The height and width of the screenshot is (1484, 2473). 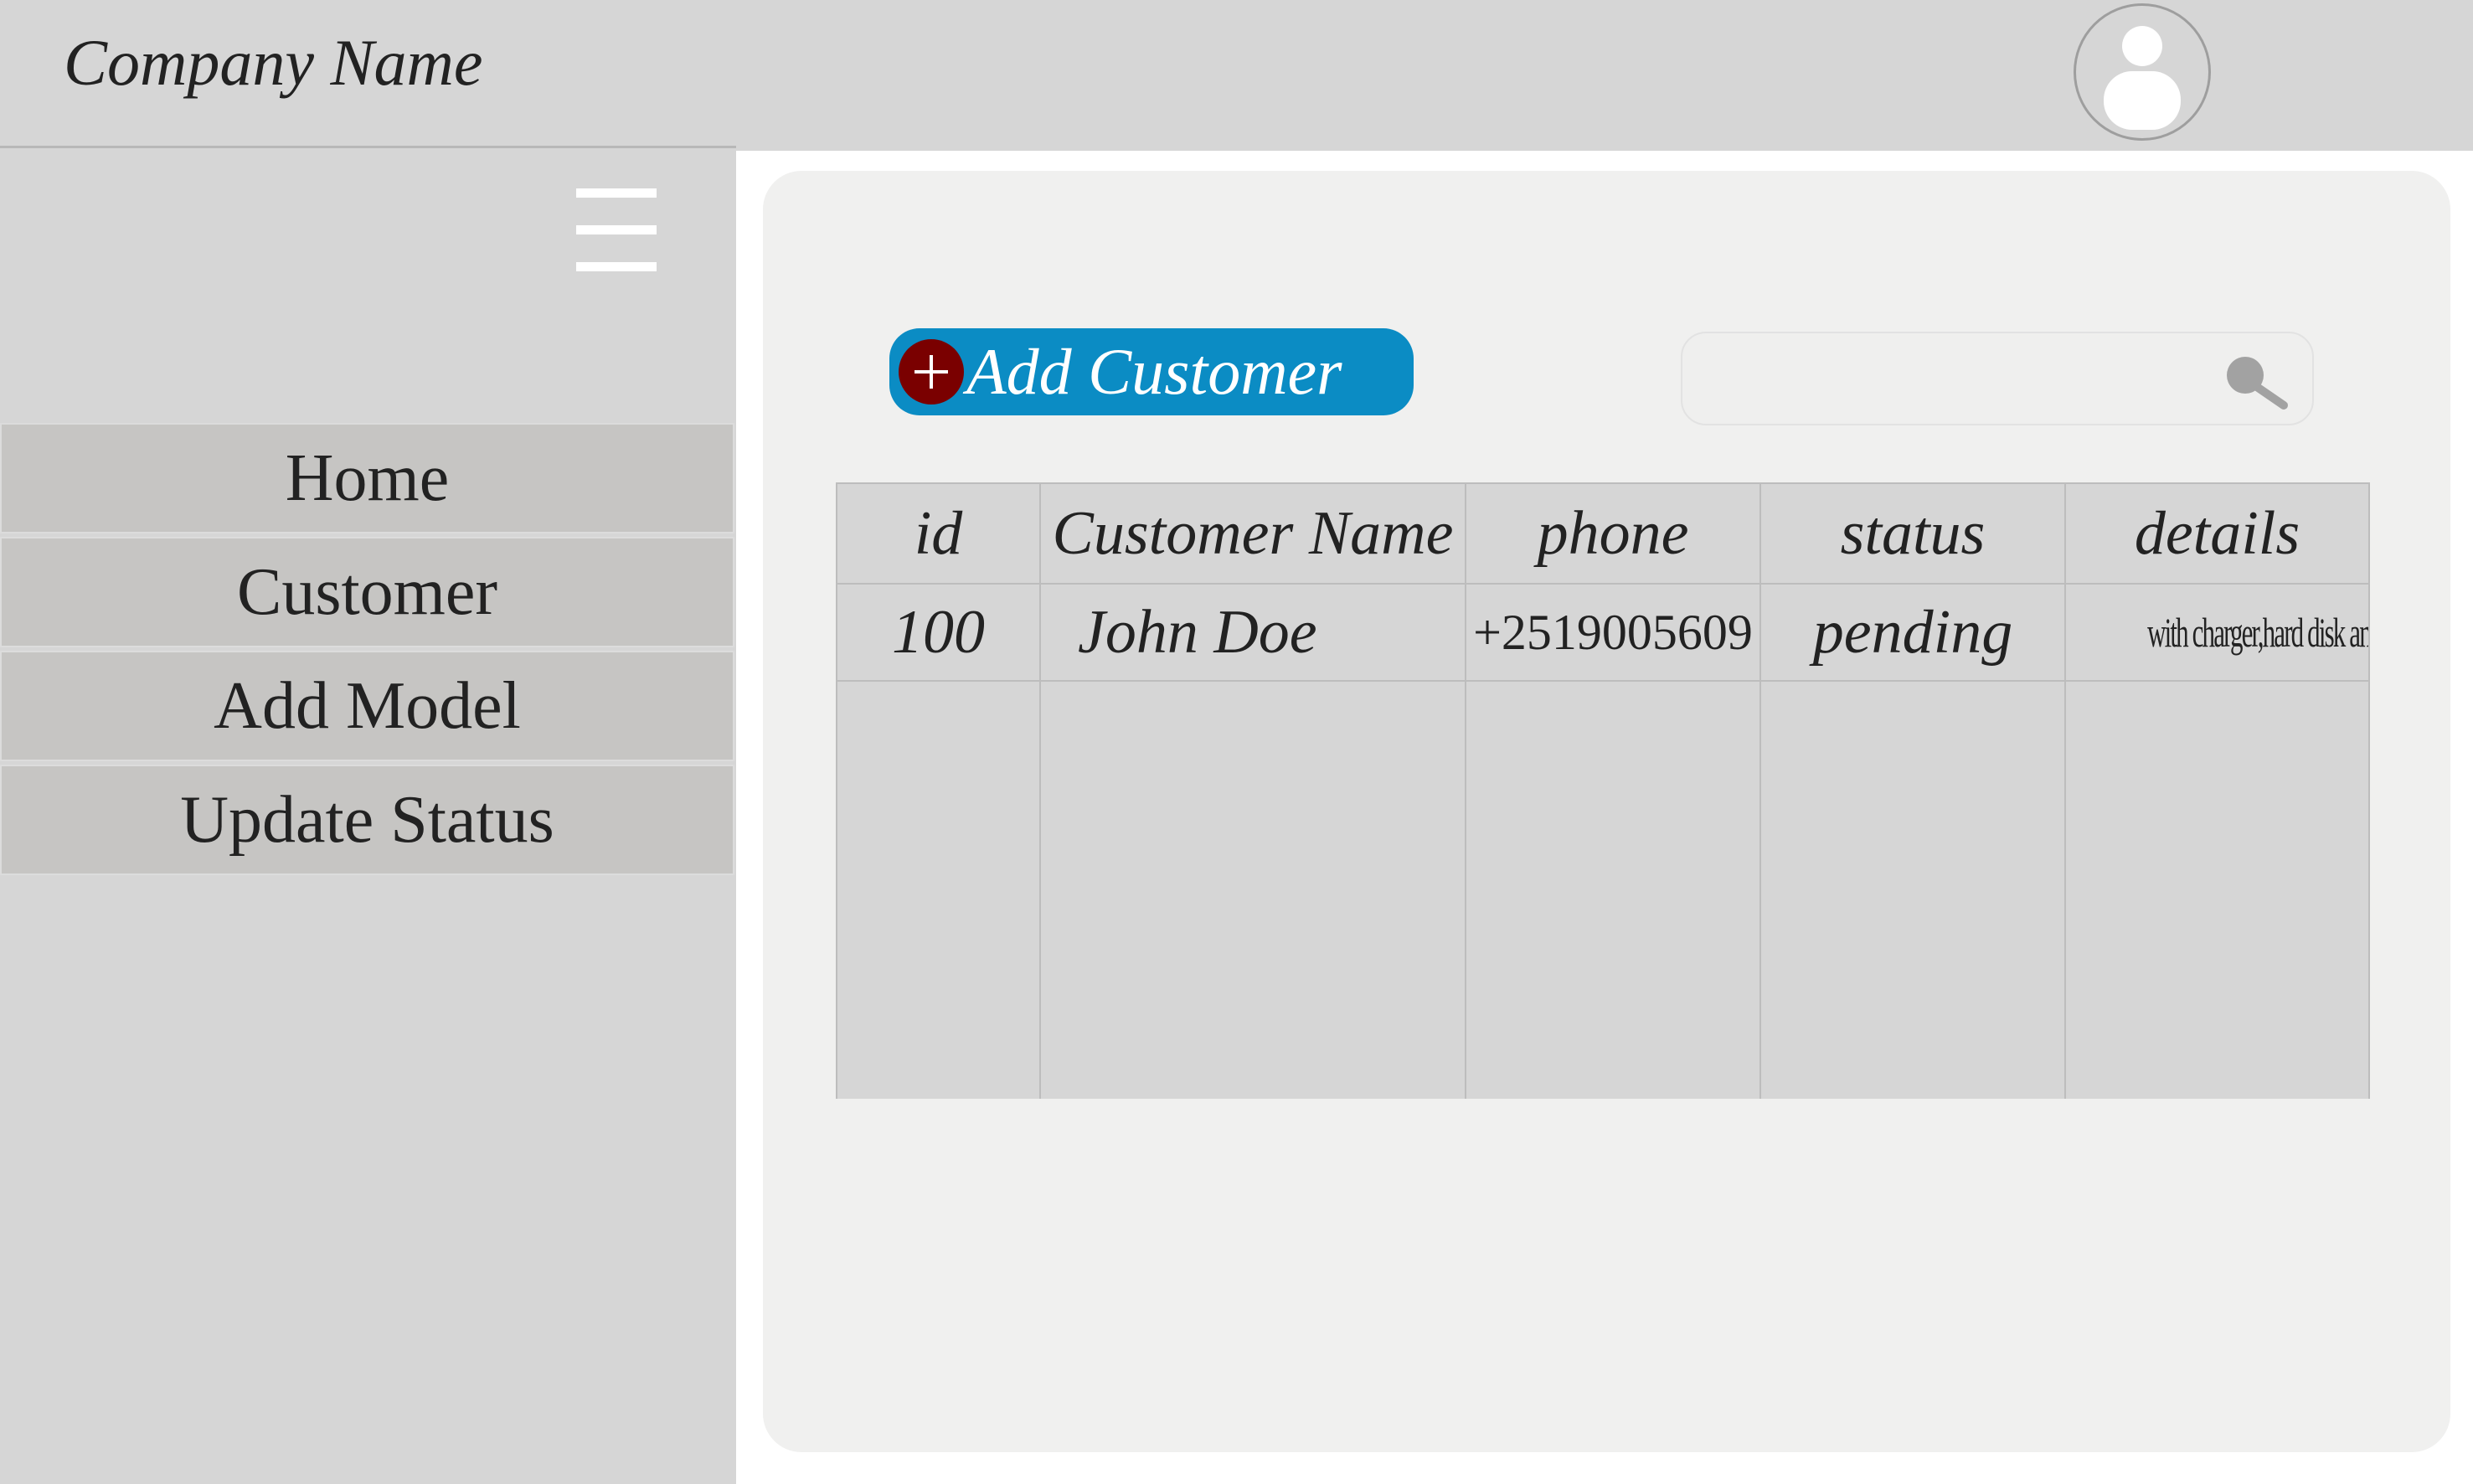 I want to click on sidebar-item-label: Home, so click(x=367, y=478).